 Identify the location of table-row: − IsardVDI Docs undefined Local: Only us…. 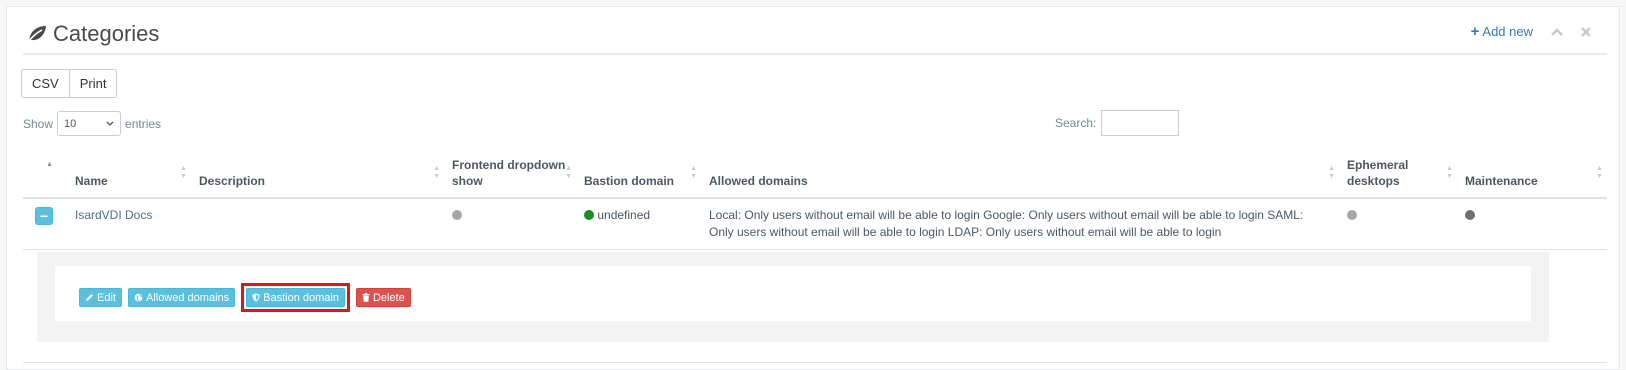
(815, 224).